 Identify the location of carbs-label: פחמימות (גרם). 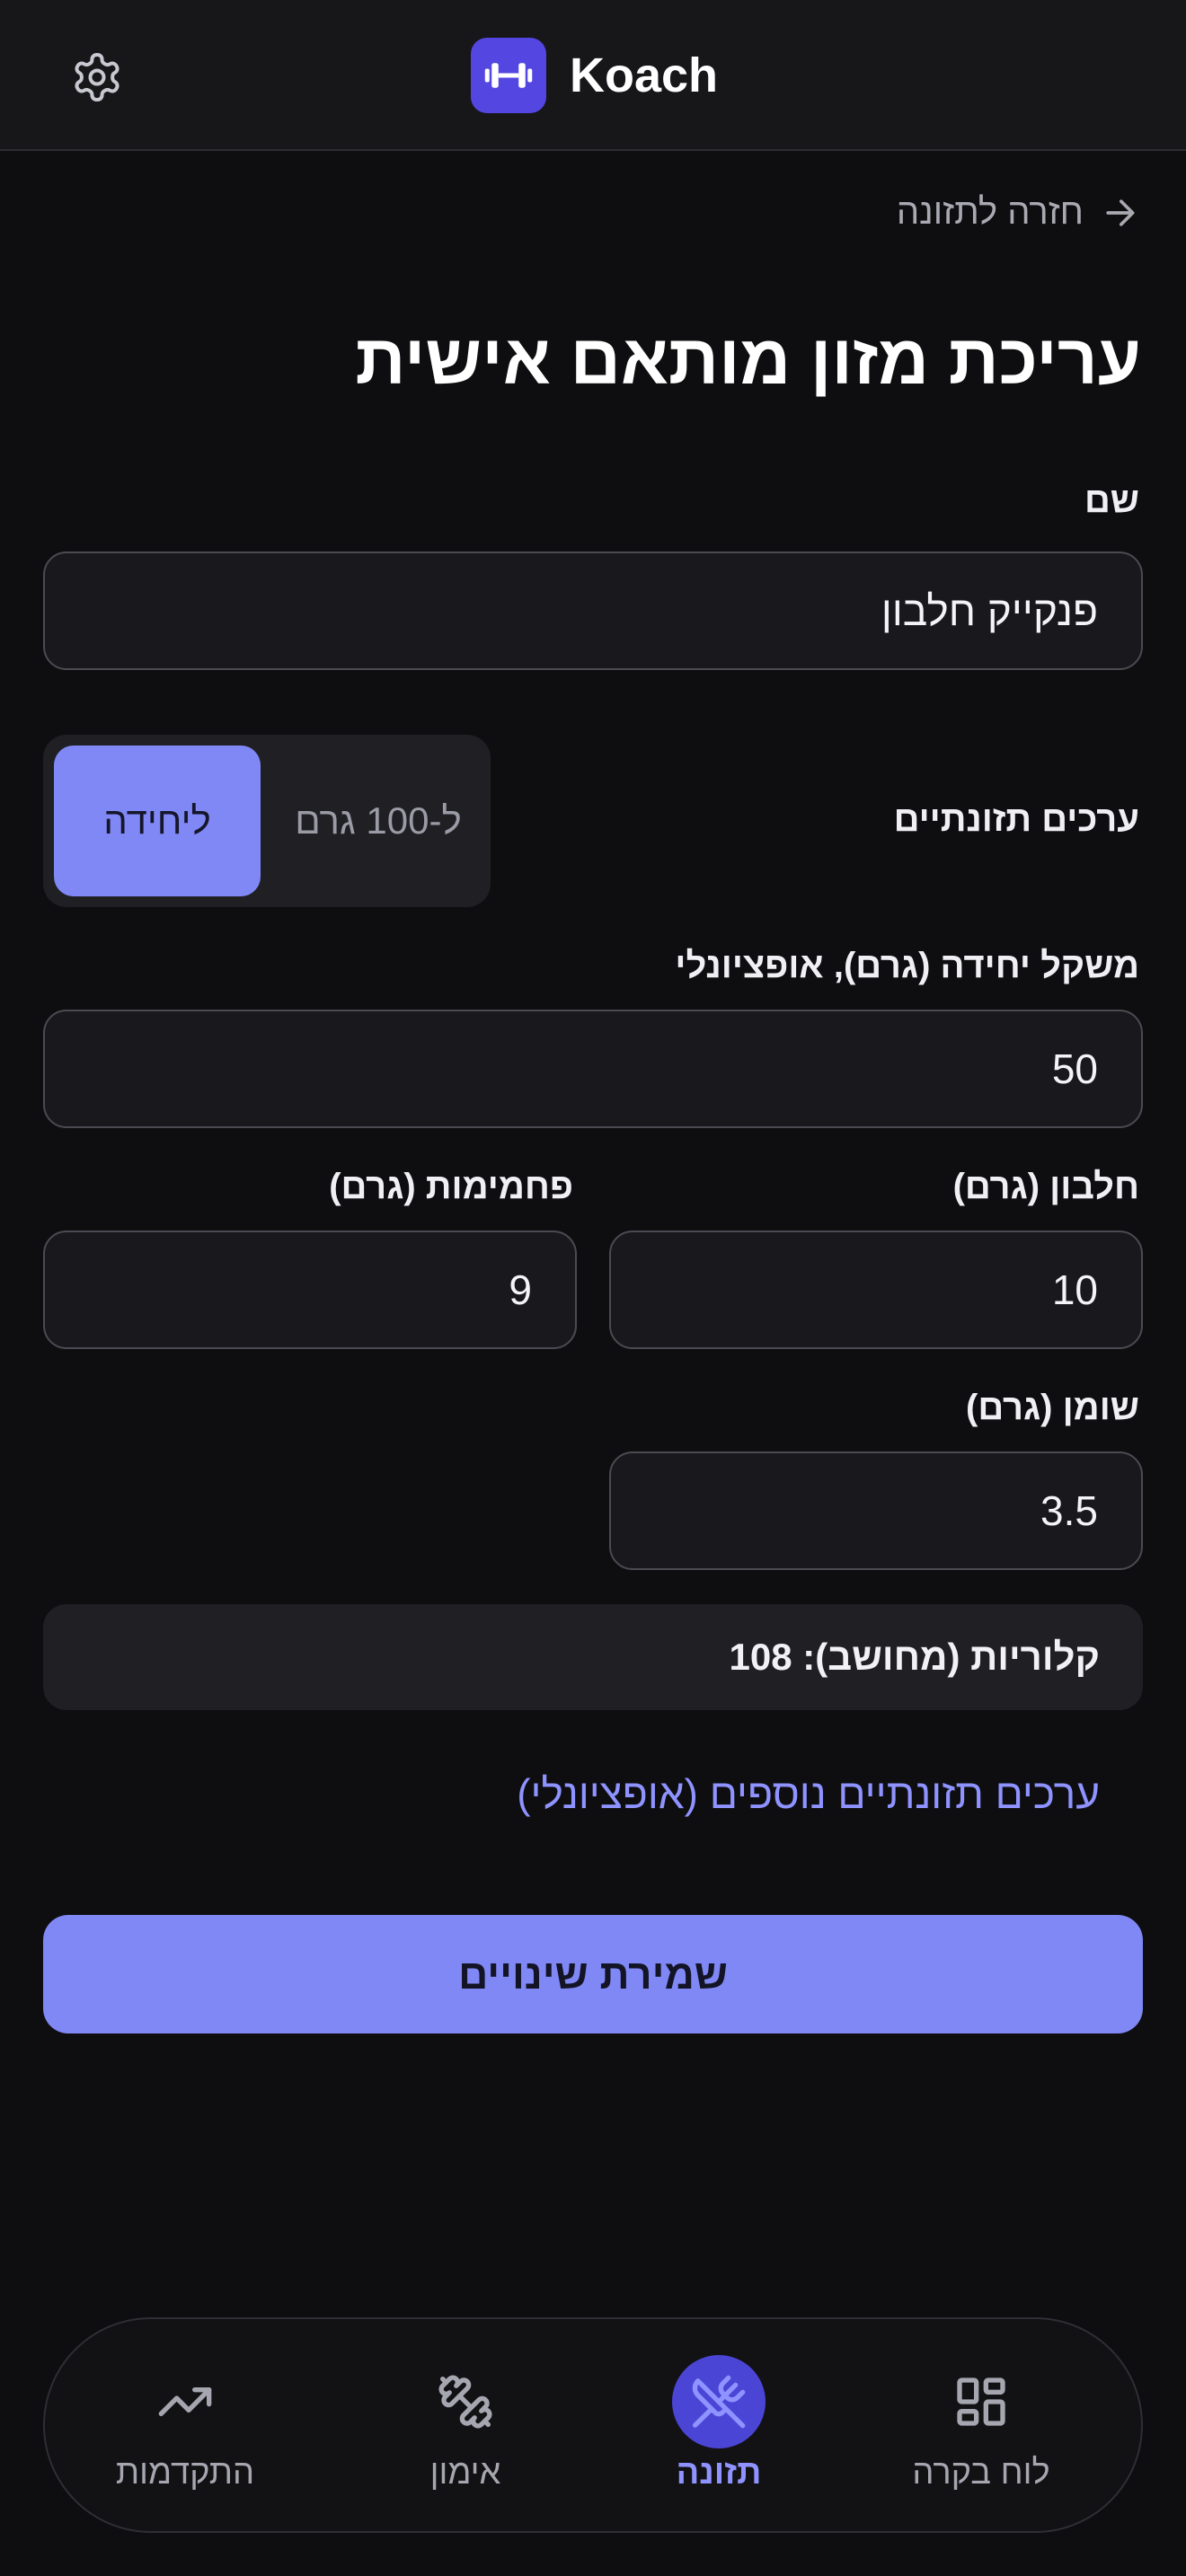
(451, 1186).